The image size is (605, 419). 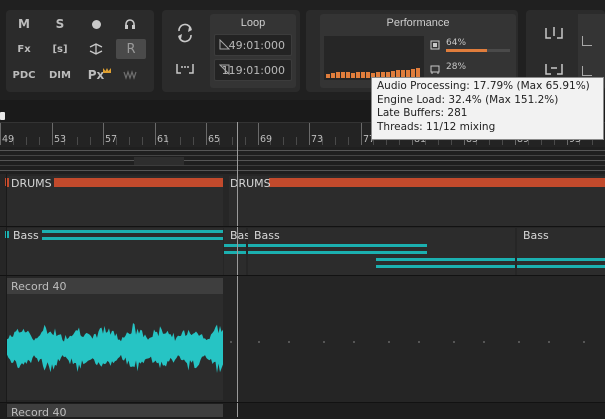 I want to click on record-dot-icon, so click(x=96, y=24).